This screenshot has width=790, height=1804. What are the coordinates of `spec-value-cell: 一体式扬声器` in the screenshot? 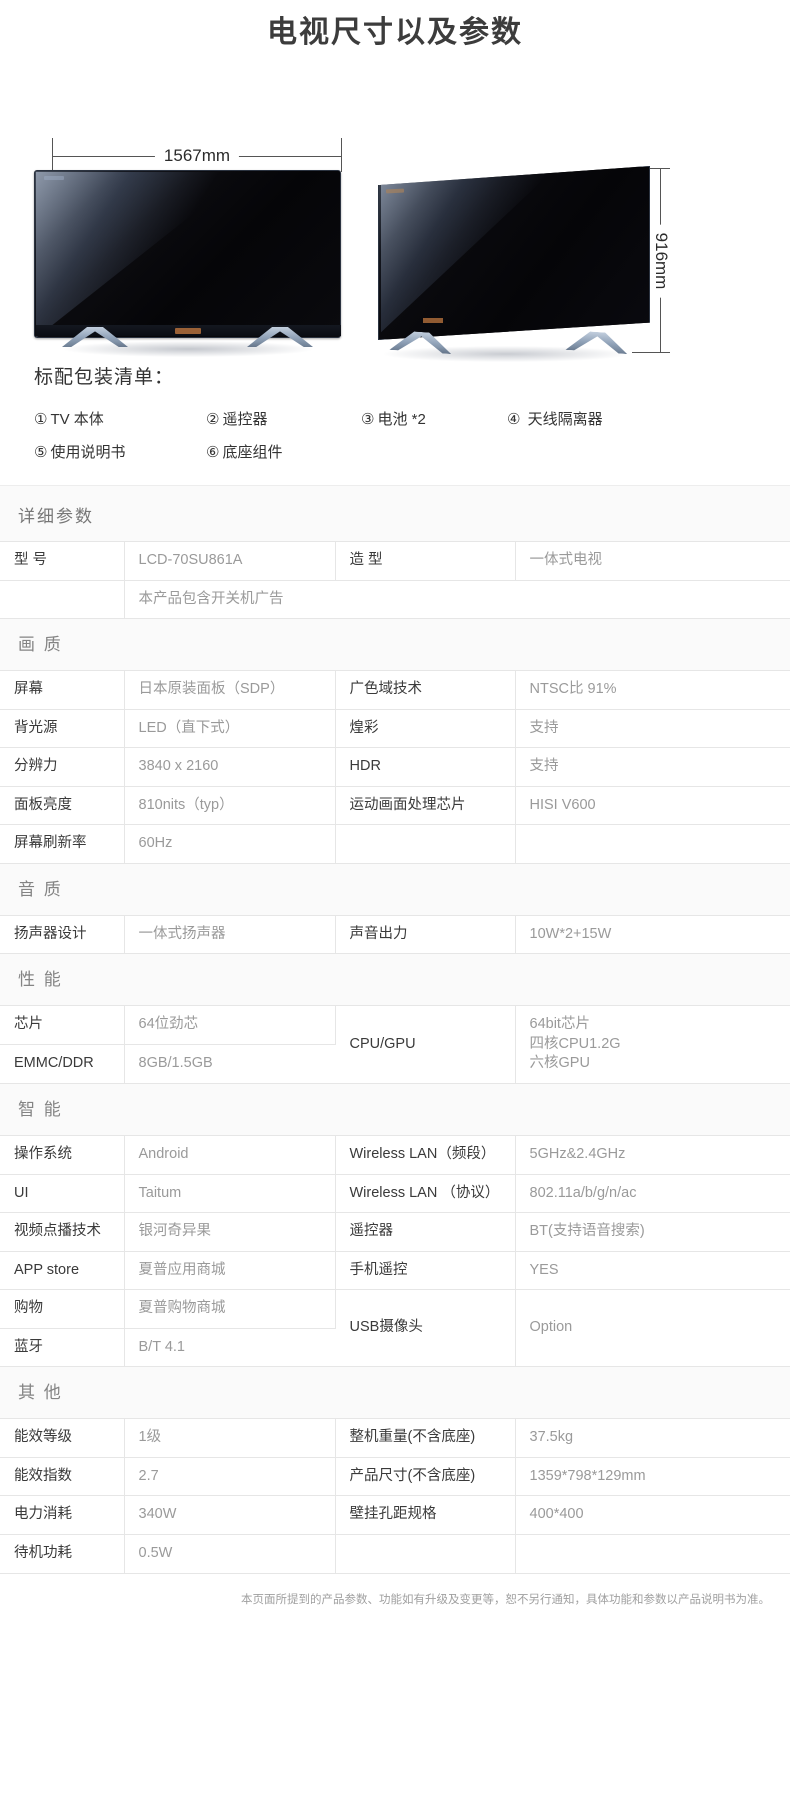 It's located at (230, 934).